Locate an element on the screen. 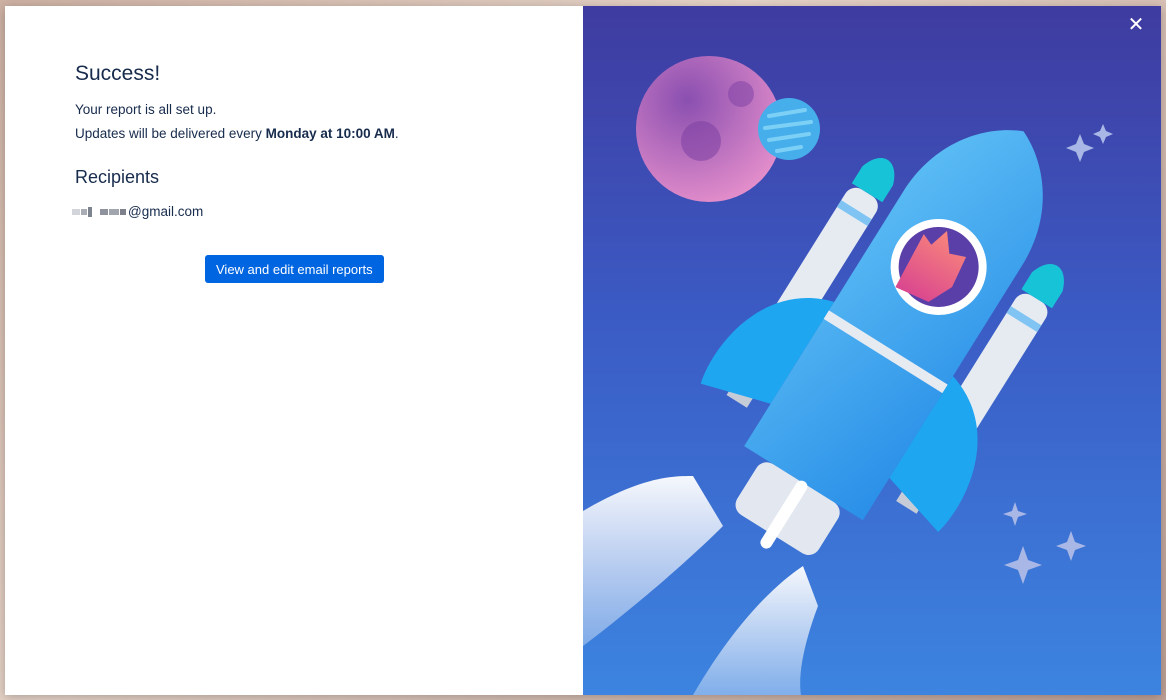 This screenshot has height=700, width=1166. recipients-heading: Recipients is located at coordinates (117, 177).